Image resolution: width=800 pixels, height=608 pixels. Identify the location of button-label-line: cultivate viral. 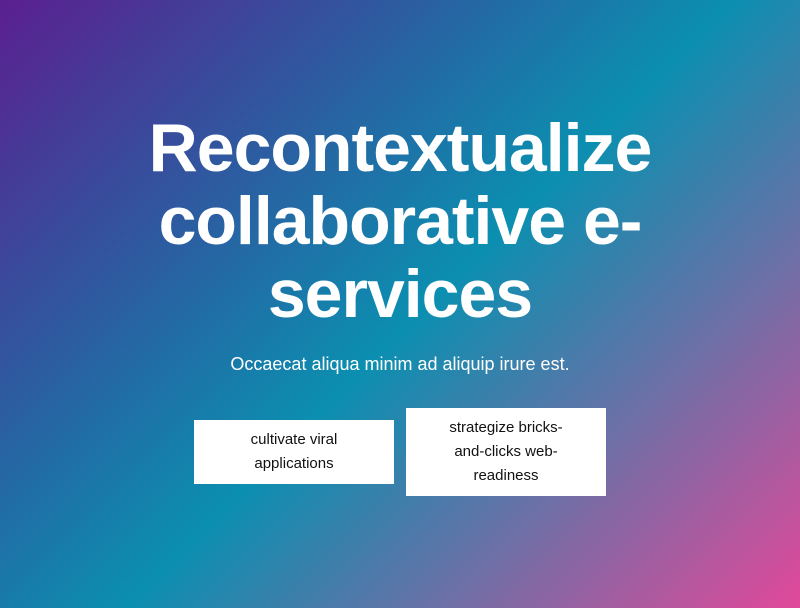
(294, 439).